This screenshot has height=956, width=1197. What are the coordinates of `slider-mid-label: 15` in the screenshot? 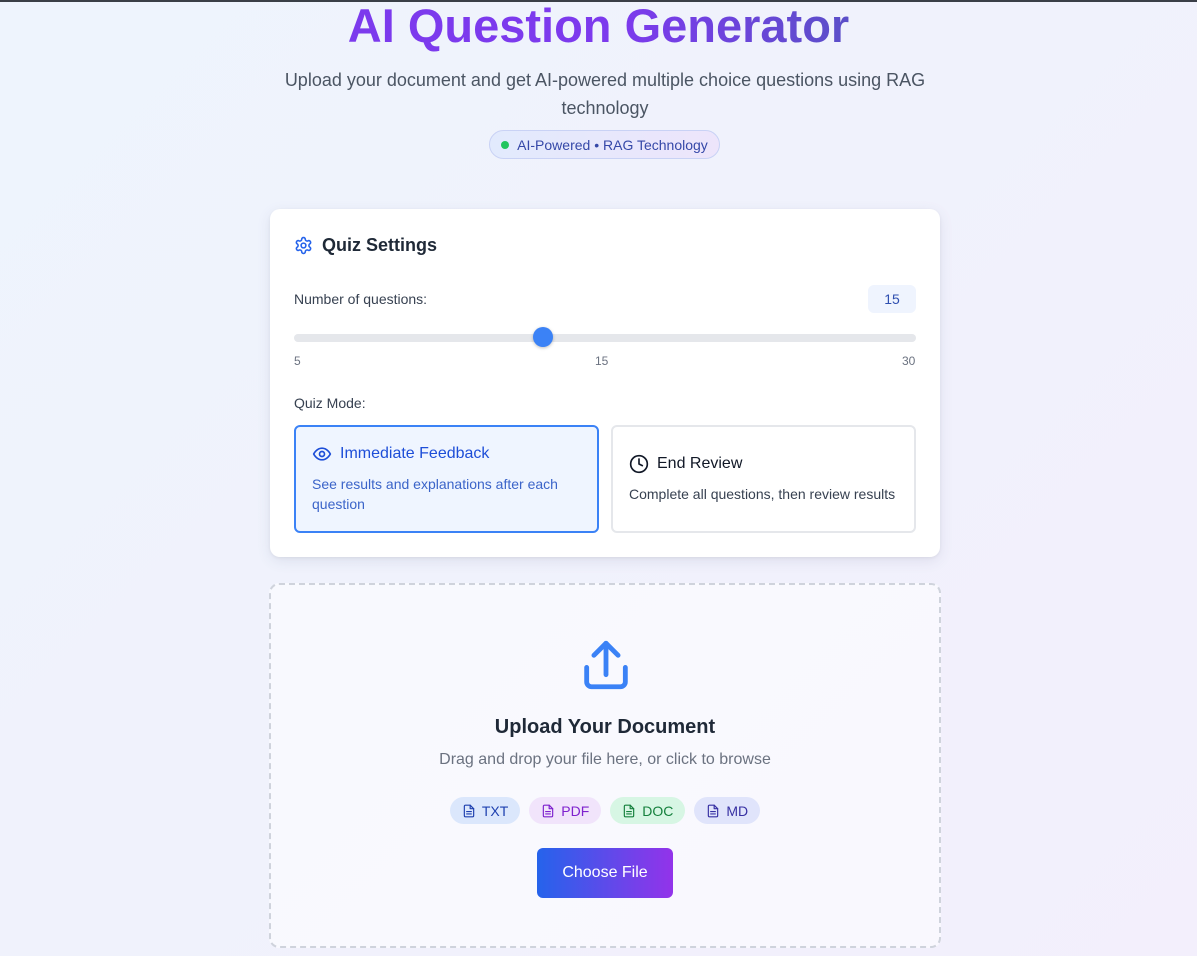 It's located at (602, 361).